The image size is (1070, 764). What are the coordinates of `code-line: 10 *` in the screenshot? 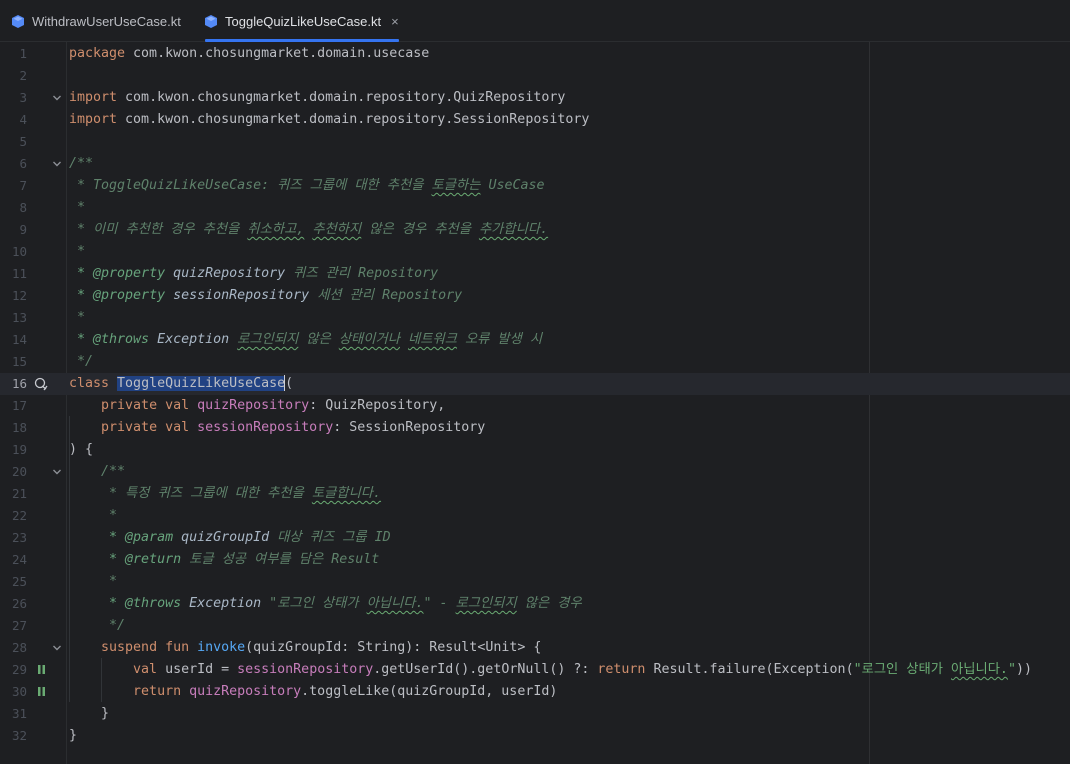 It's located at (535, 252).